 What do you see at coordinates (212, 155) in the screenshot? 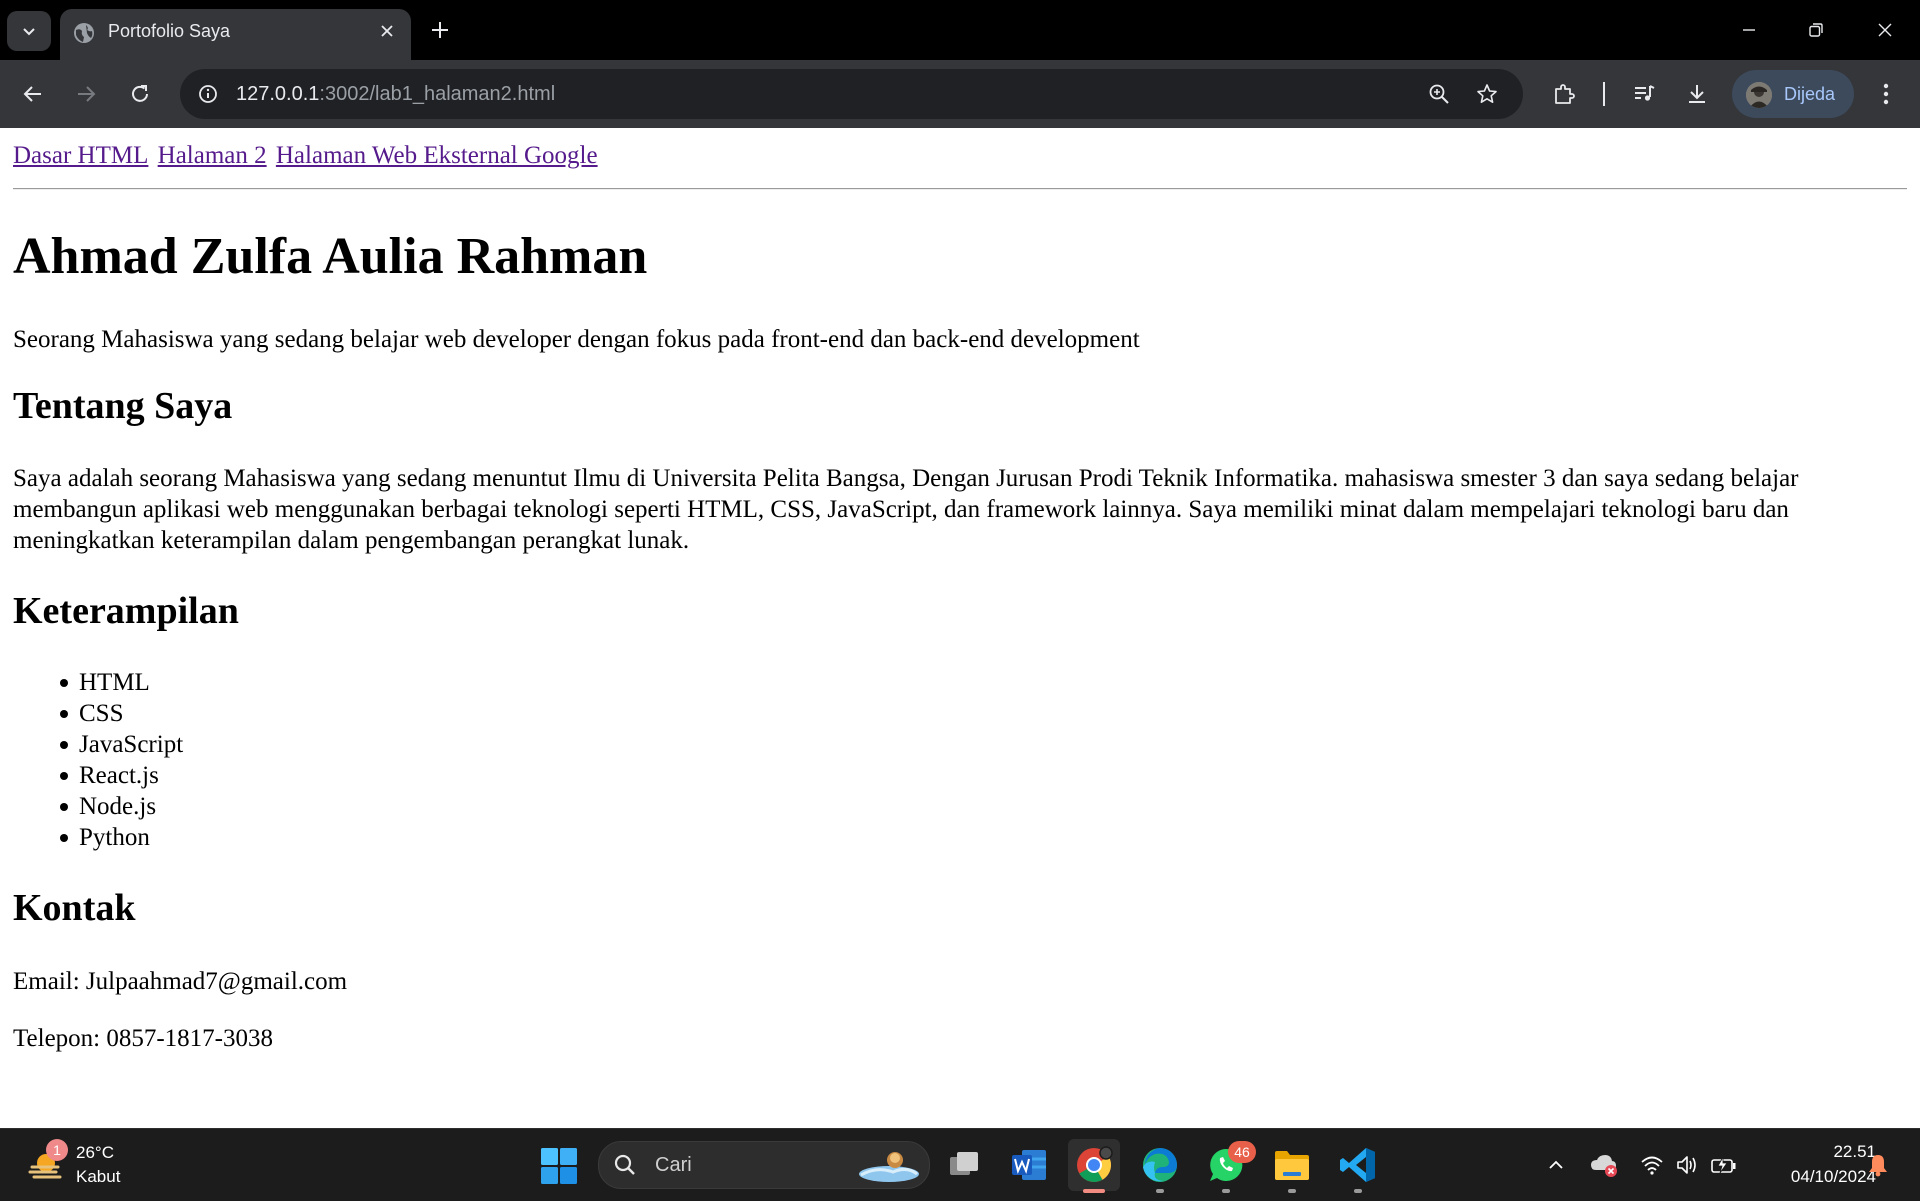
I see `link-halaman-2: Halaman 2` at bounding box center [212, 155].